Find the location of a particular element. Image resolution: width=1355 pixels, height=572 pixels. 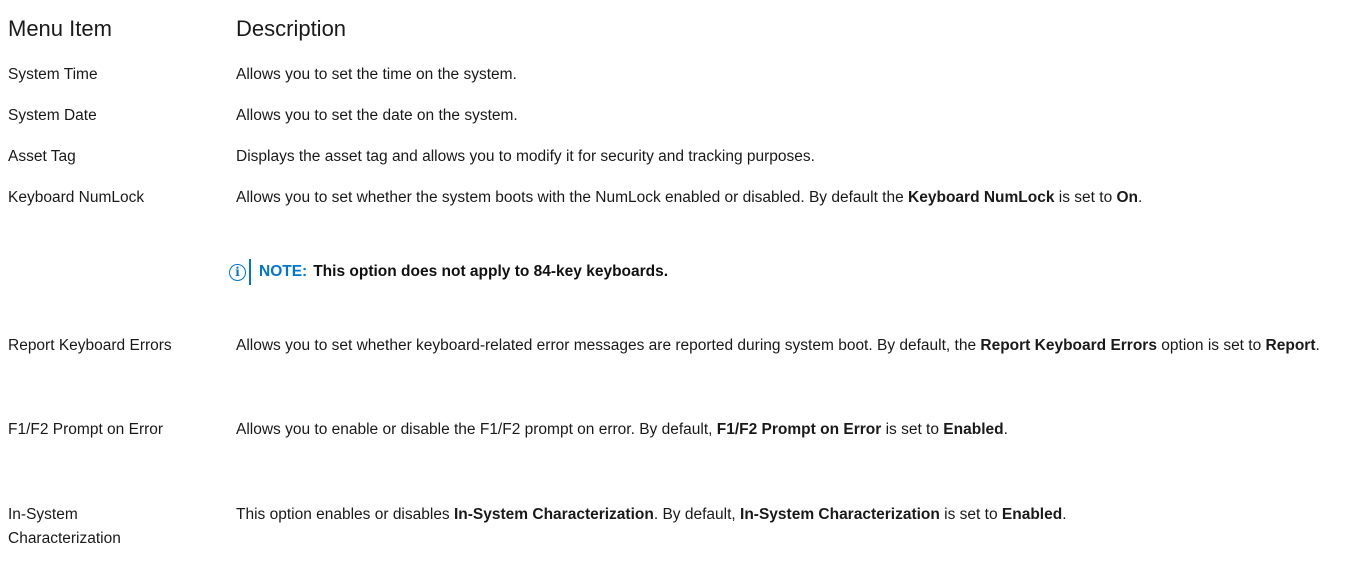

info-icon: i is located at coordinates (237, 272).